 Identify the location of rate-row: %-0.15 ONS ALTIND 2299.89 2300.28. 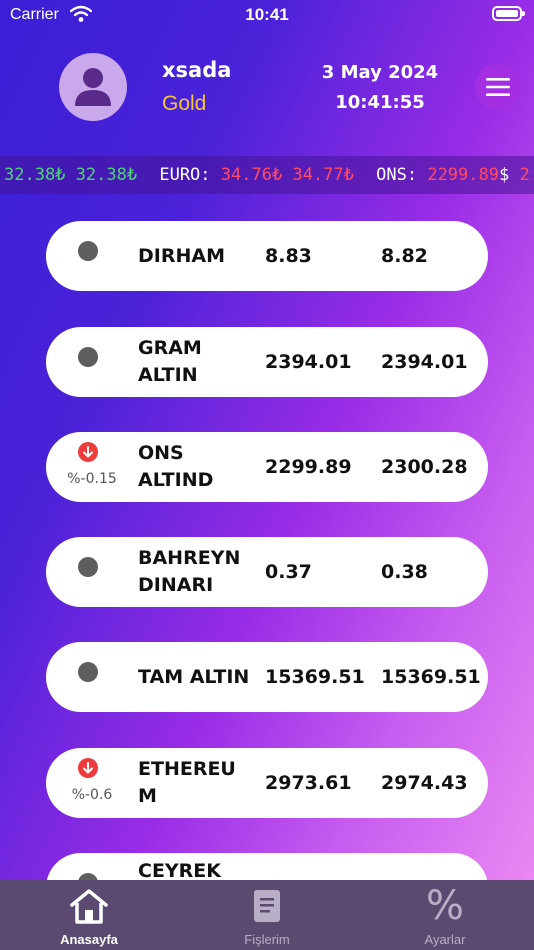
(267, 467).